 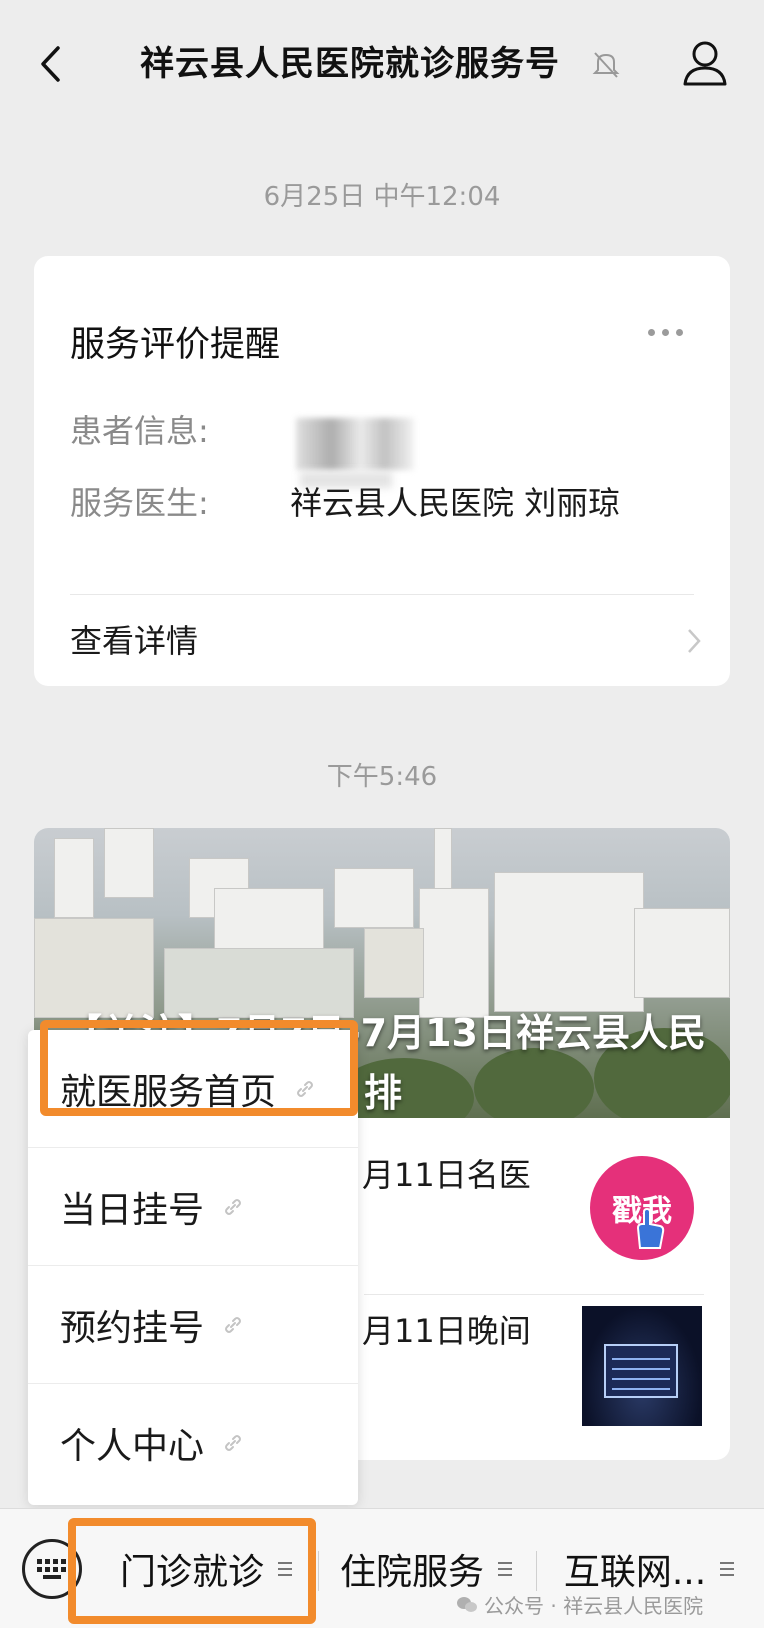 I want to click on keyboard-toggle-button, so click(x=52, y=1569).